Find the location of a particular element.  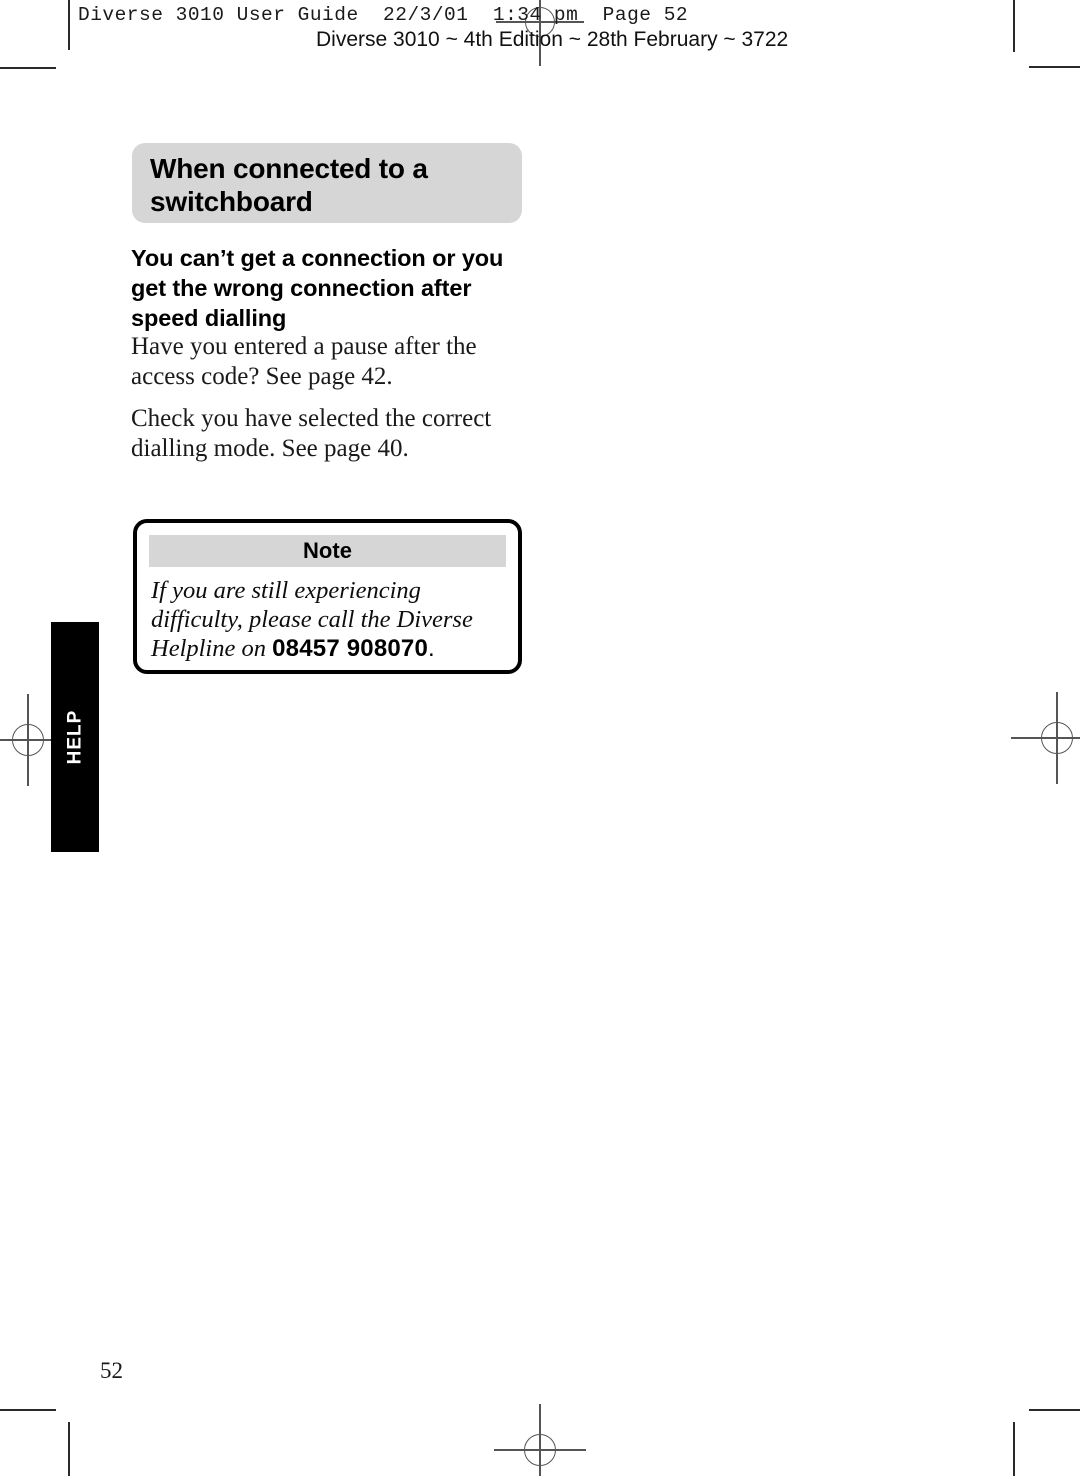

side-tab-help: HELP is located at coordinates (75, 737).